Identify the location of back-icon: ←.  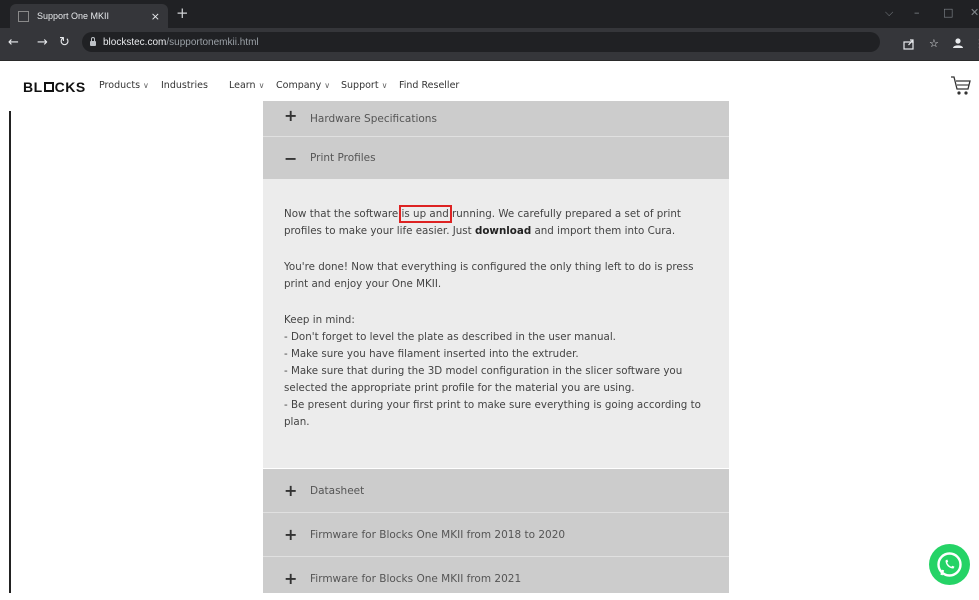
(13, 43).